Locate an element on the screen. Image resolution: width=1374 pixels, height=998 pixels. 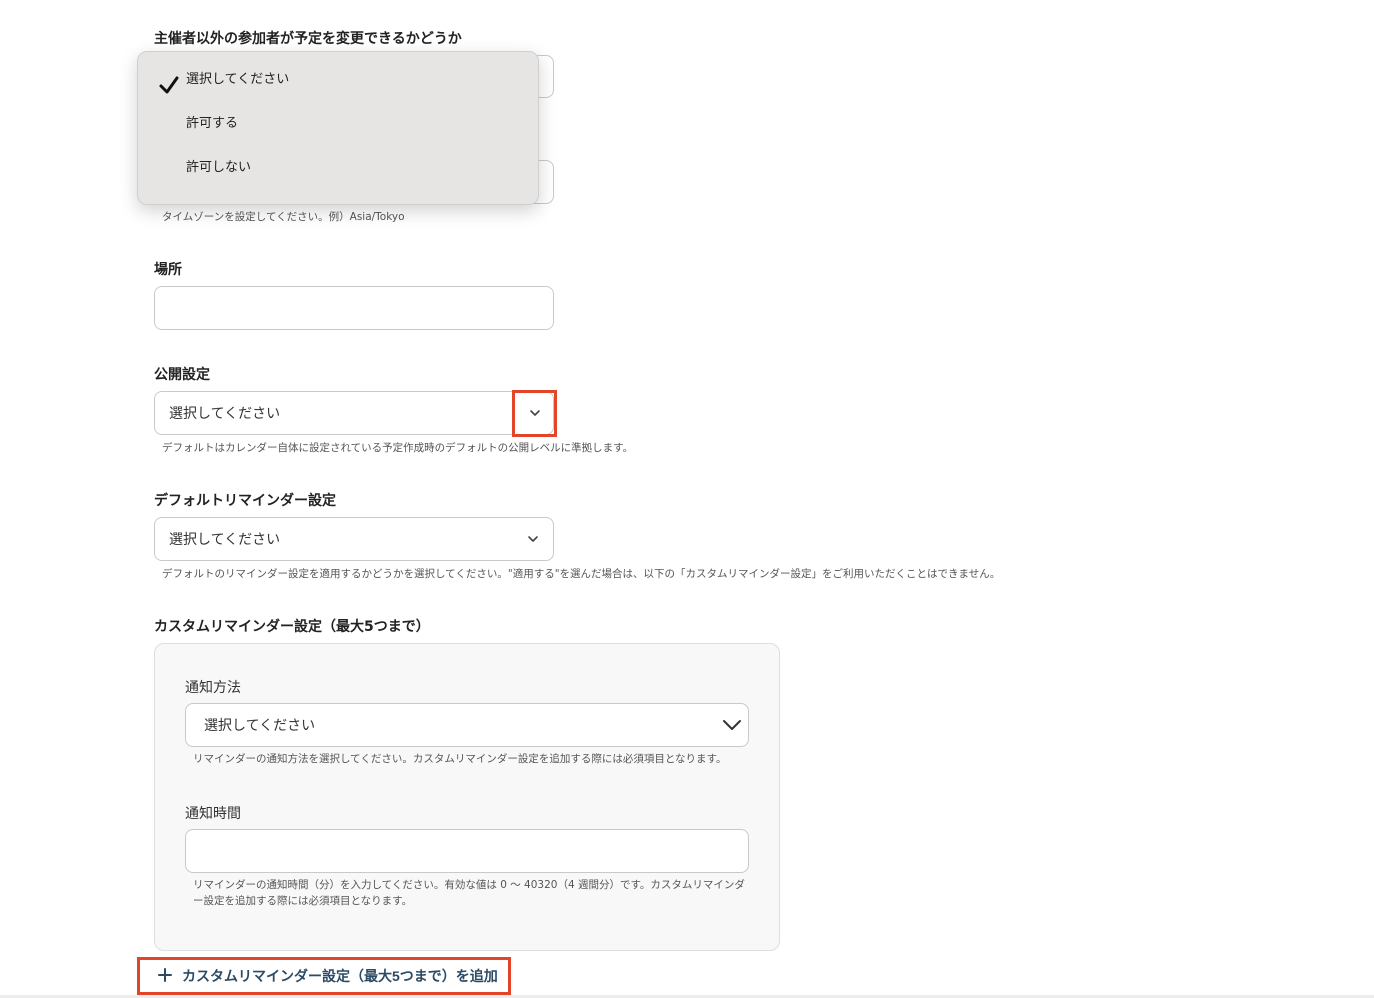
organizer-edit-label: 主催者以外の参加者が予定を変更できるかどうか is located at coordinates (308, 39).